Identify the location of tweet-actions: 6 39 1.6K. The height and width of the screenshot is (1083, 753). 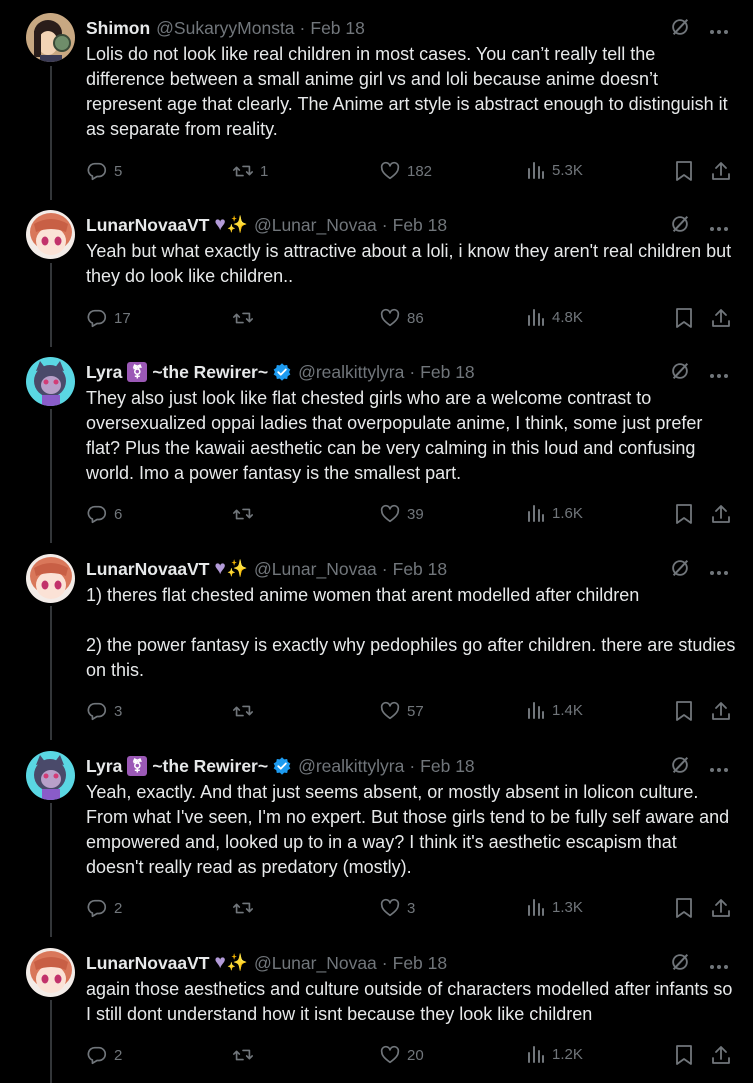
(408, 514).